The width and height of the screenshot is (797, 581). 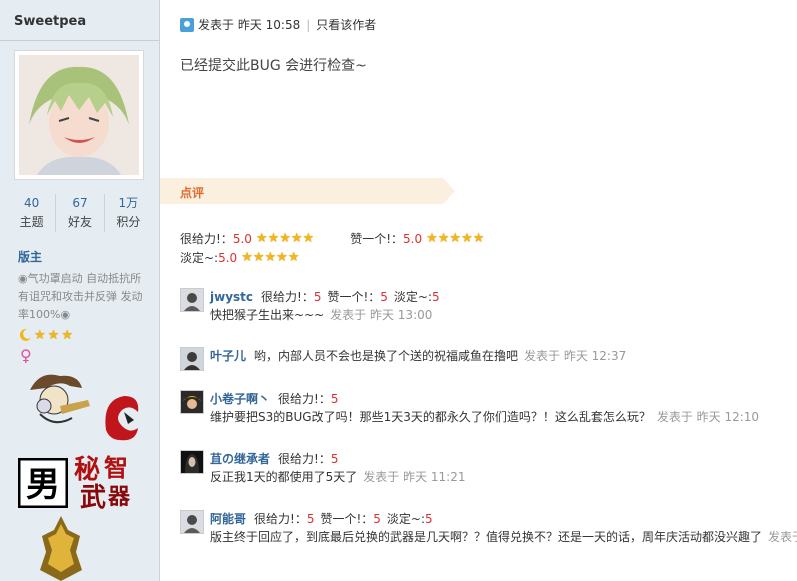 What do you see at coordinates (240, 399) in the screenshot?
I see `commenter-name: 小卷子啊丶` at bounding box center [240, 399].